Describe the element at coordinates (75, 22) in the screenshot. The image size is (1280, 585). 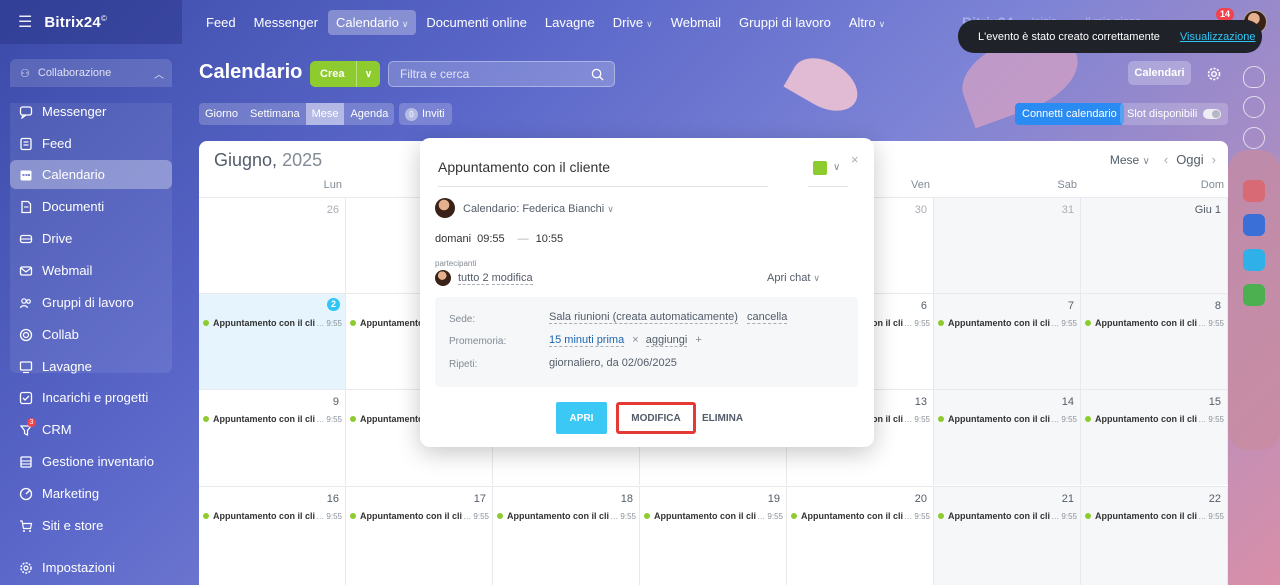
I see `brand-logo: Bitrix24©` at that location.